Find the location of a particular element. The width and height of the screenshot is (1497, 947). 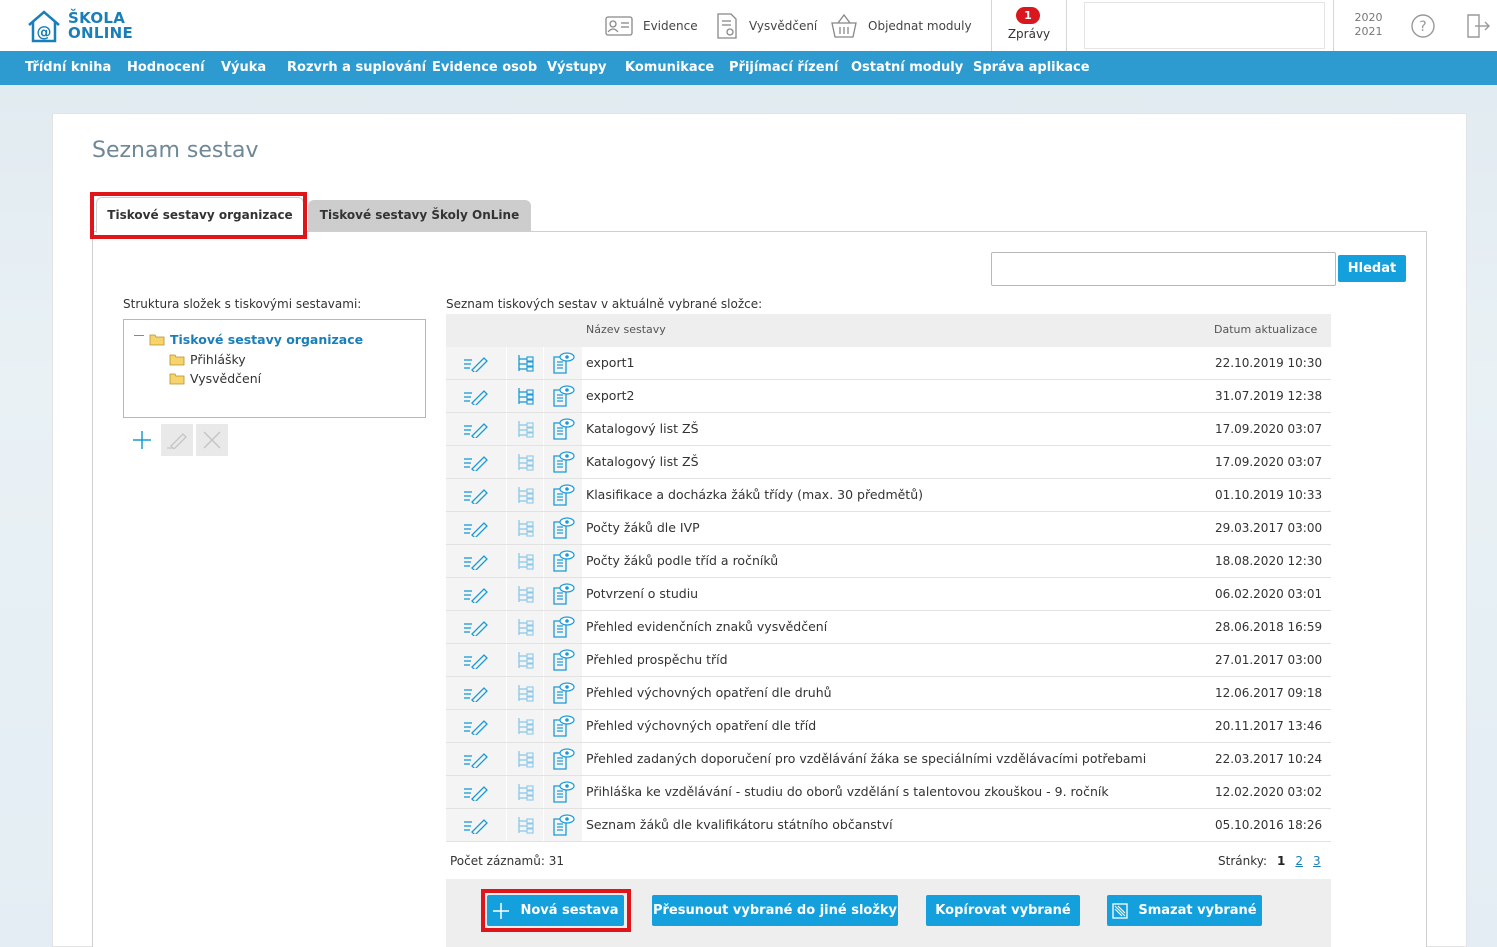

evidence-menu: Evidence is located at coordinates (651, 25).